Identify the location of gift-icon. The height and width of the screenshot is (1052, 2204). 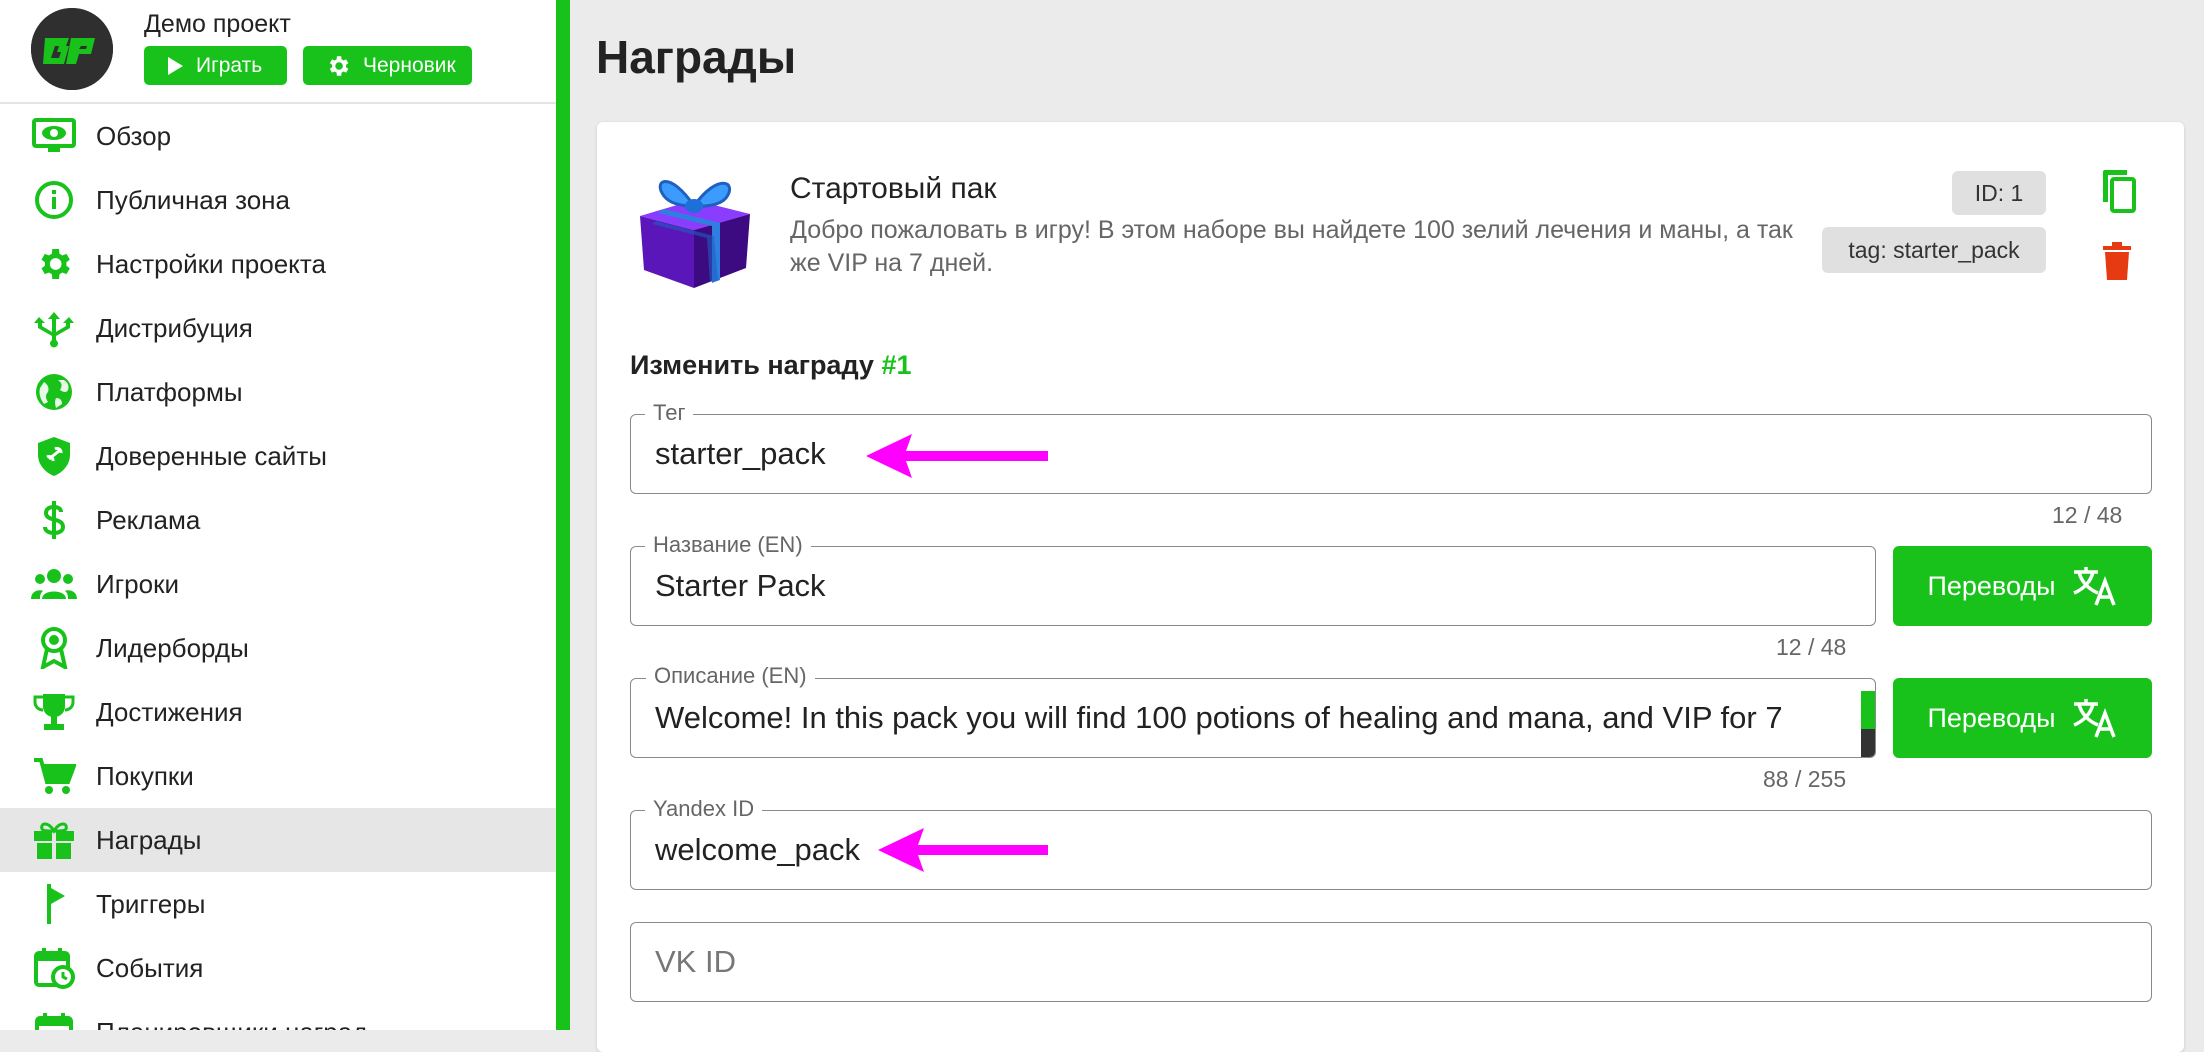
(54, 840).